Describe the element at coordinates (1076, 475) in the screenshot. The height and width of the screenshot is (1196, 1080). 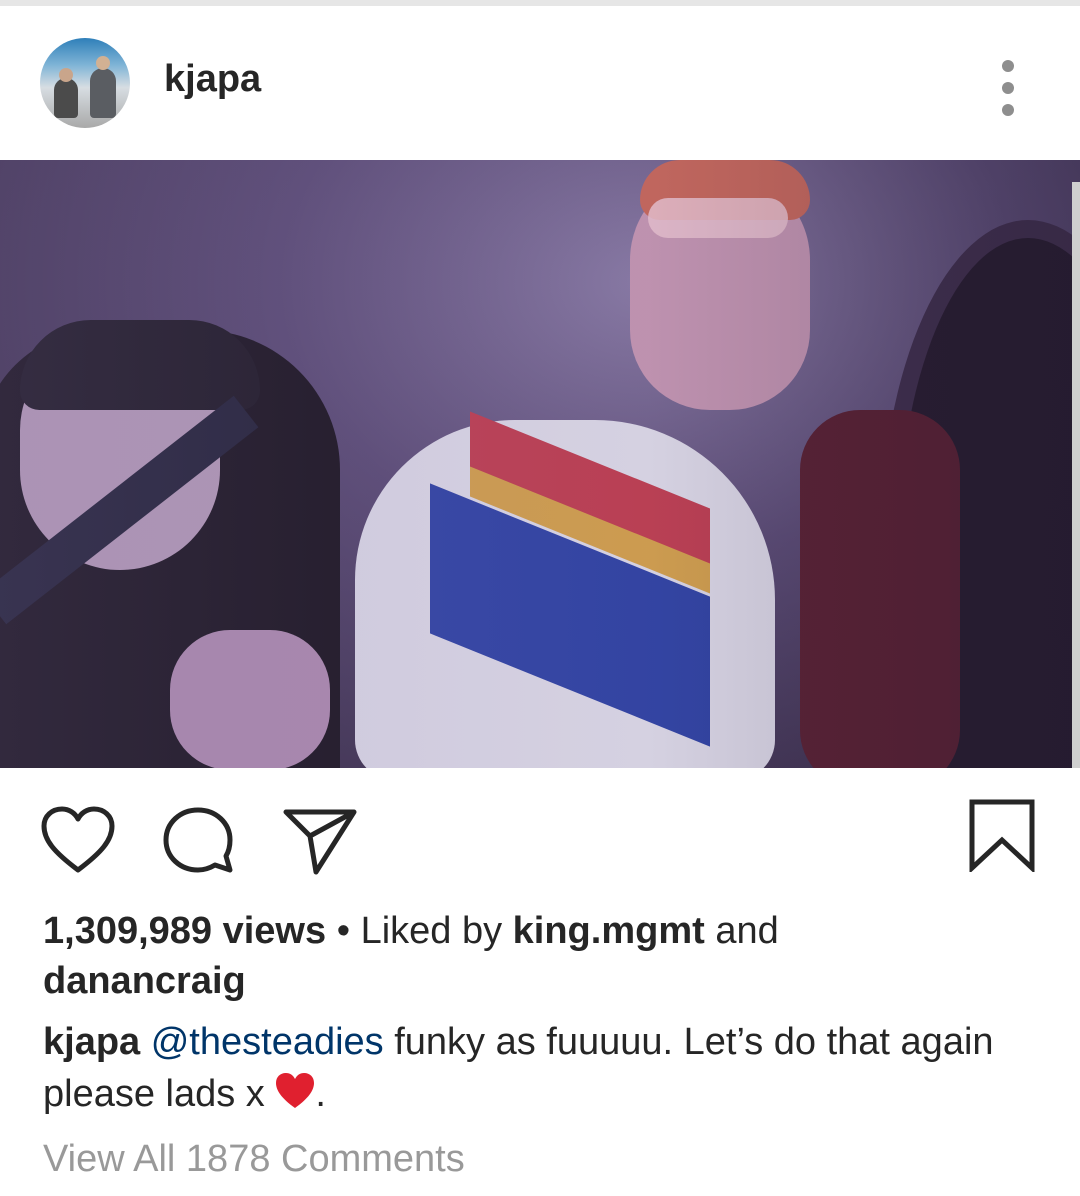
I see `scroll-edge` at that location.